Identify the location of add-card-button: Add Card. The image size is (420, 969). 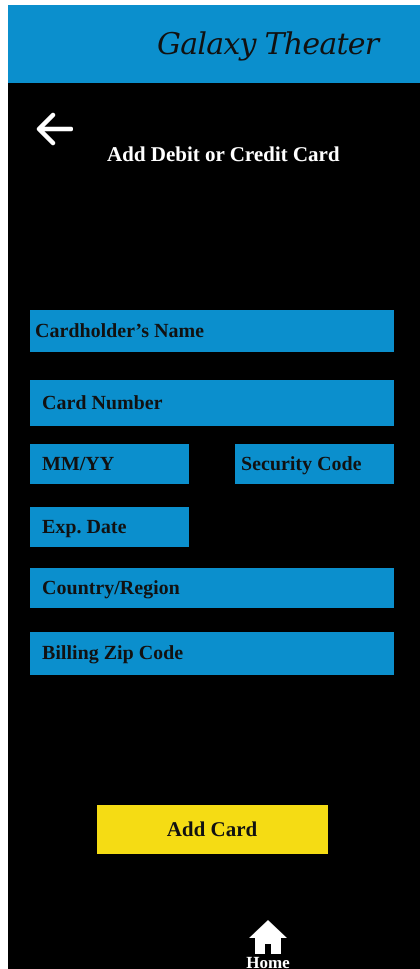
(212, 829).